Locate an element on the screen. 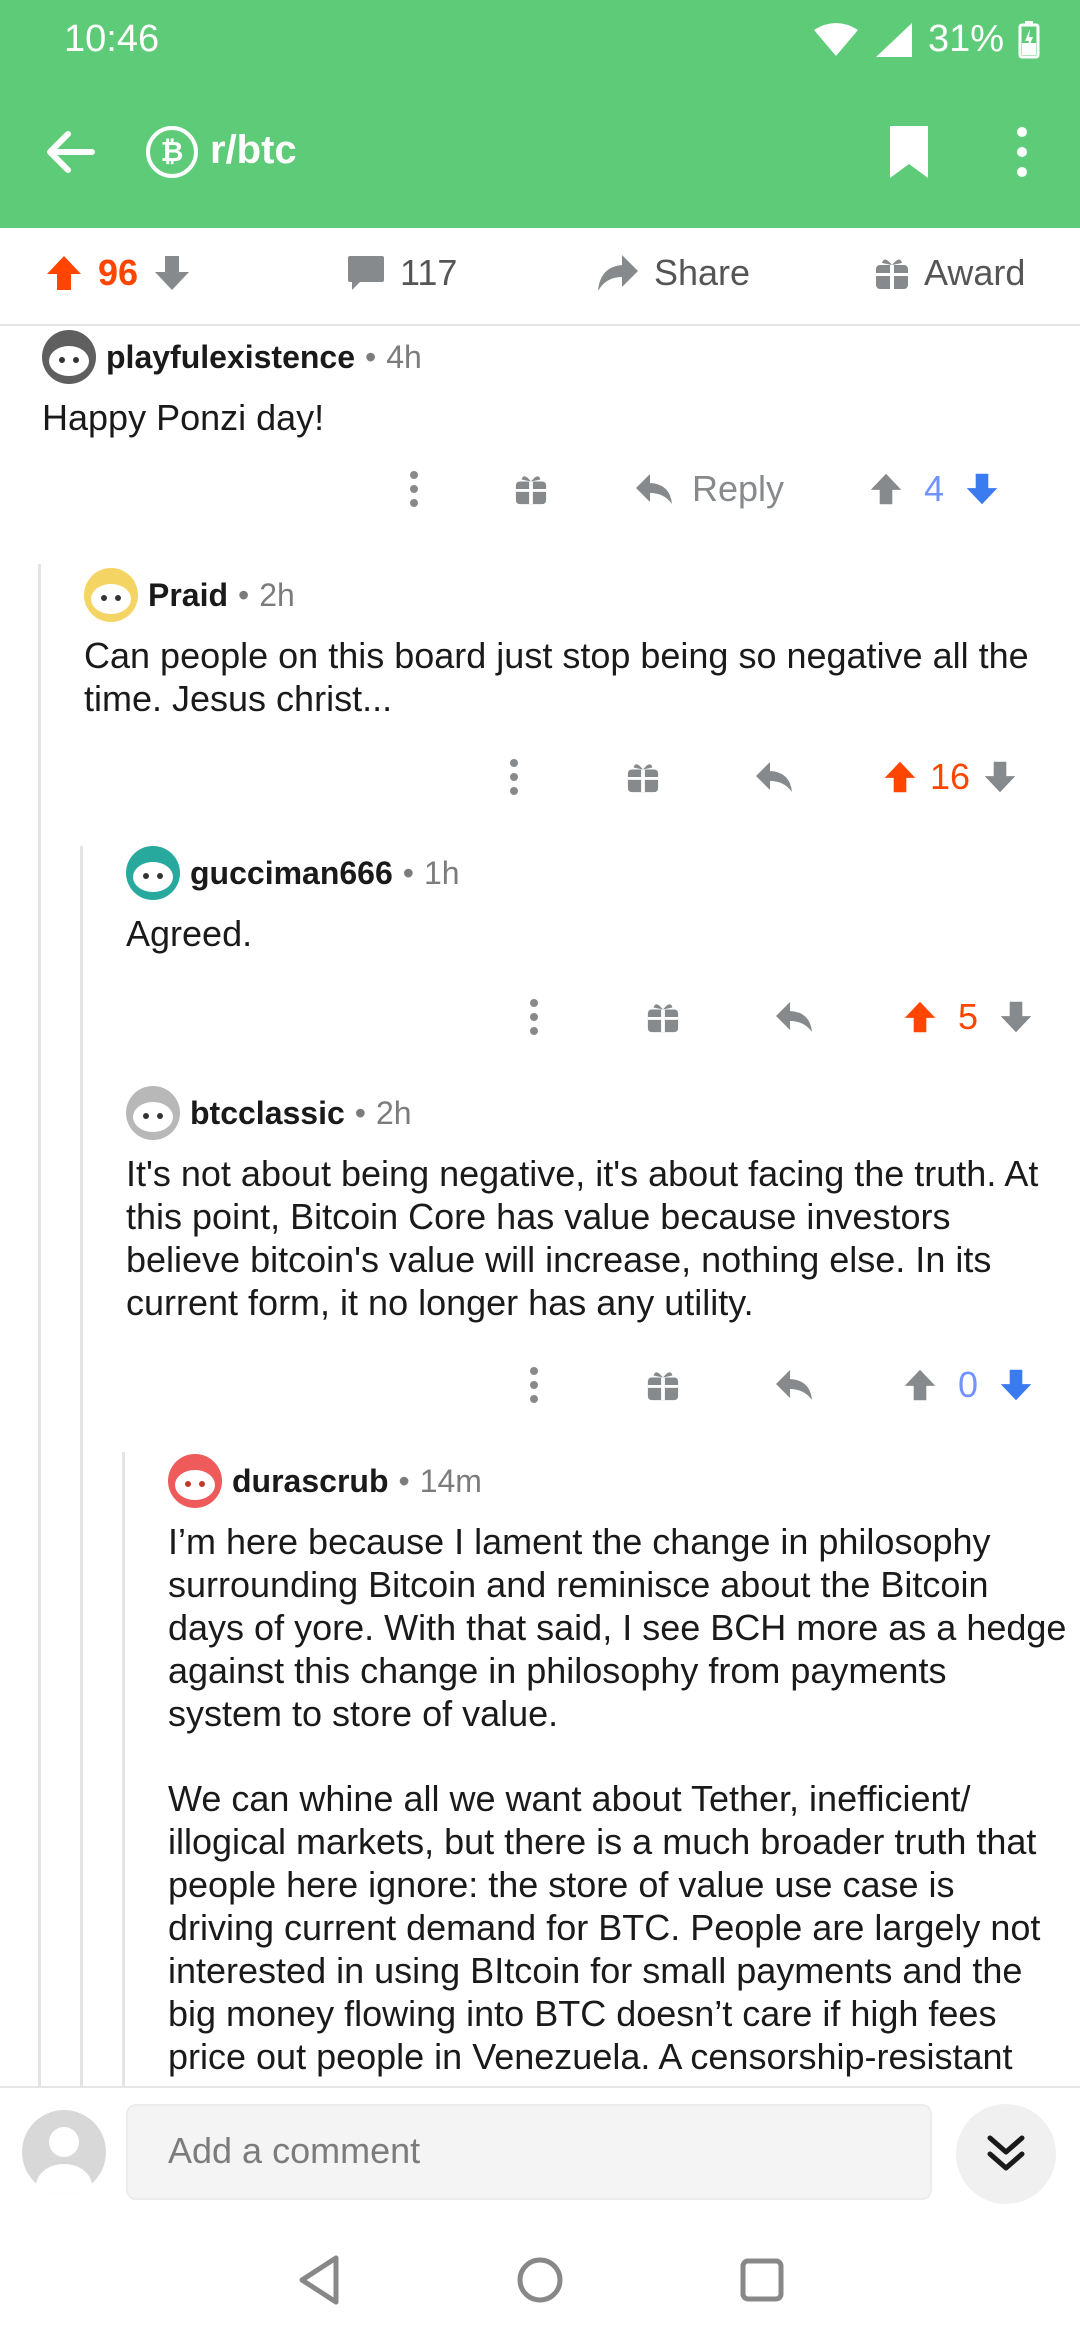  expand-comments-button is located at coordinates (1006, 2154).